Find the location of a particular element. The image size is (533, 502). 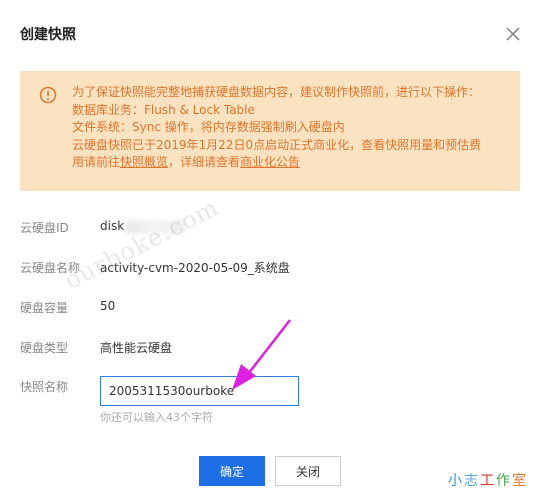

snapshot-overview-link: 快照概览 is located at coordinates (144, 162).